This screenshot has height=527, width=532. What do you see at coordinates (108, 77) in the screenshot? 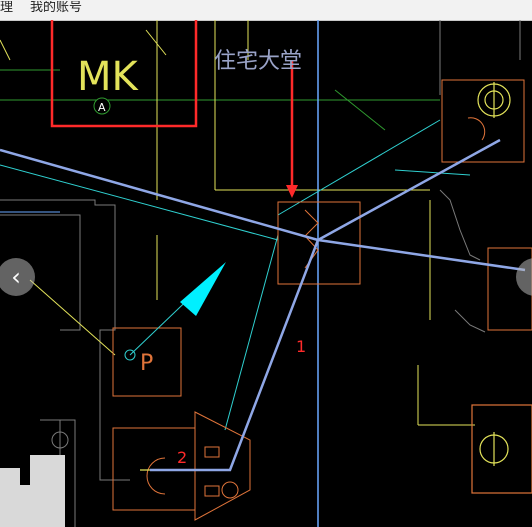
I see `label-mk: MK` at bounding box center [108, 77].